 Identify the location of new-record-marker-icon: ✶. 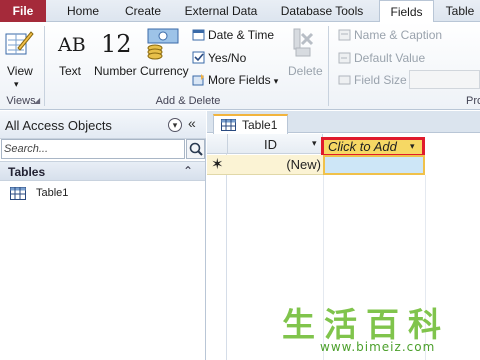
(217, 164).